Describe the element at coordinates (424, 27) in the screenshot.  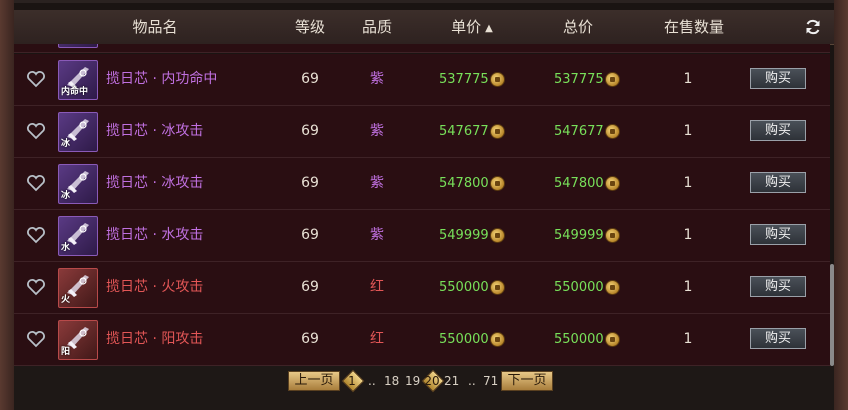
I see `table-header: 物品名 等级 品质 单价 ▲ 总价 在售数量` at that location.